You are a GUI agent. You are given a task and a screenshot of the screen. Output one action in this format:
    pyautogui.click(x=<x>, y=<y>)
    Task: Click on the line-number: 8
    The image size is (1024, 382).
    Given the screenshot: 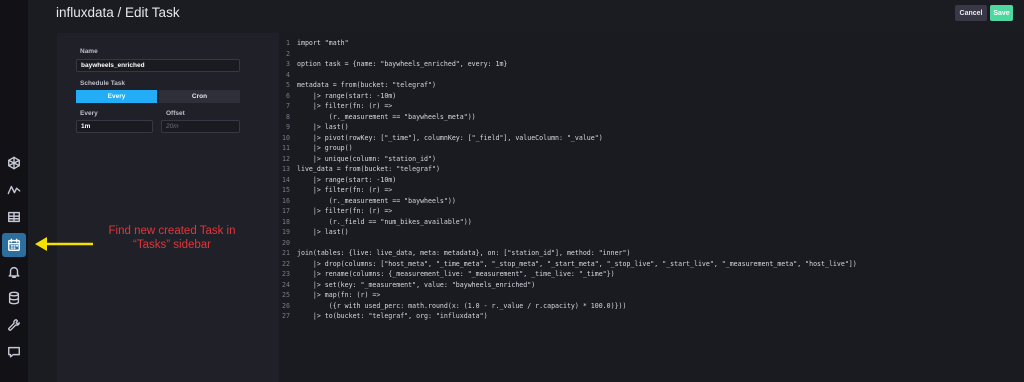 What is the action you would take?
    pyautogui.click(x=288, y=116)
    